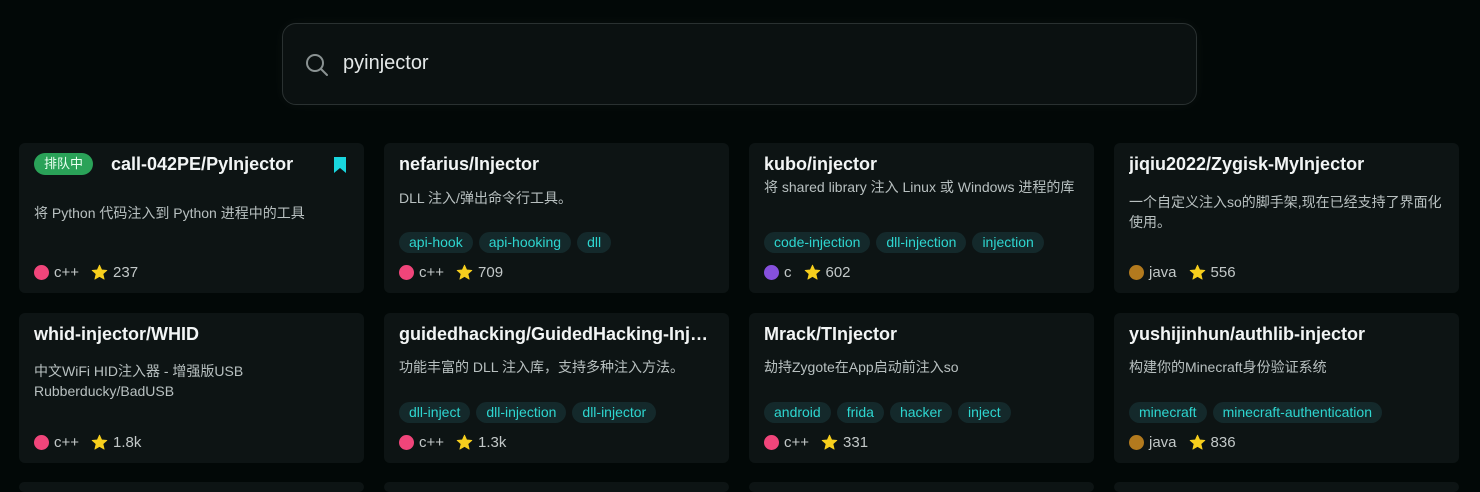 The image size is (1480, 492). What do you see at coordinates (887, 412) in the screenshot?
I see `tag-list: android frida hacker inject` at bounding box center [887, 412].